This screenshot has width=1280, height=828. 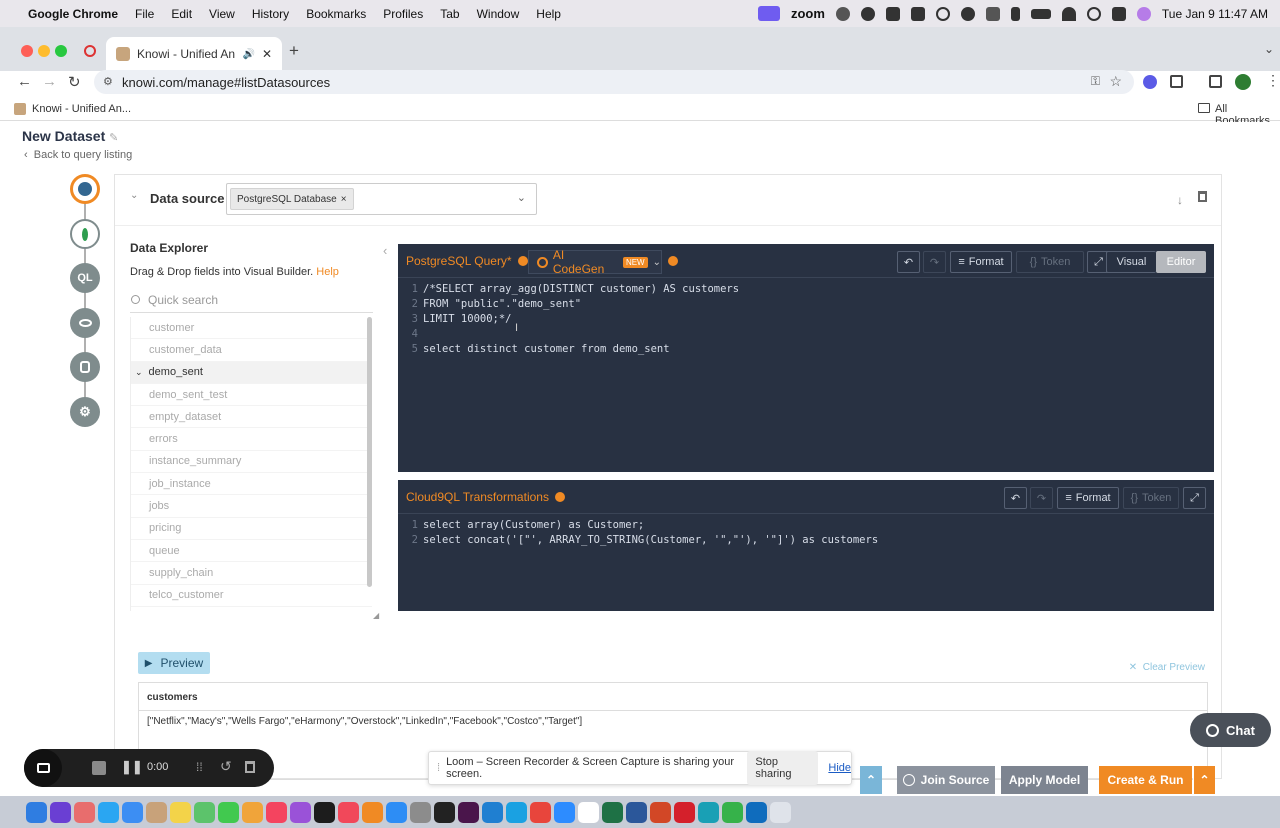 What do you see at coordinates (1050, 262) in the screenshot?
I see `token-button: {} Token` at bounding box center [1050, 262].